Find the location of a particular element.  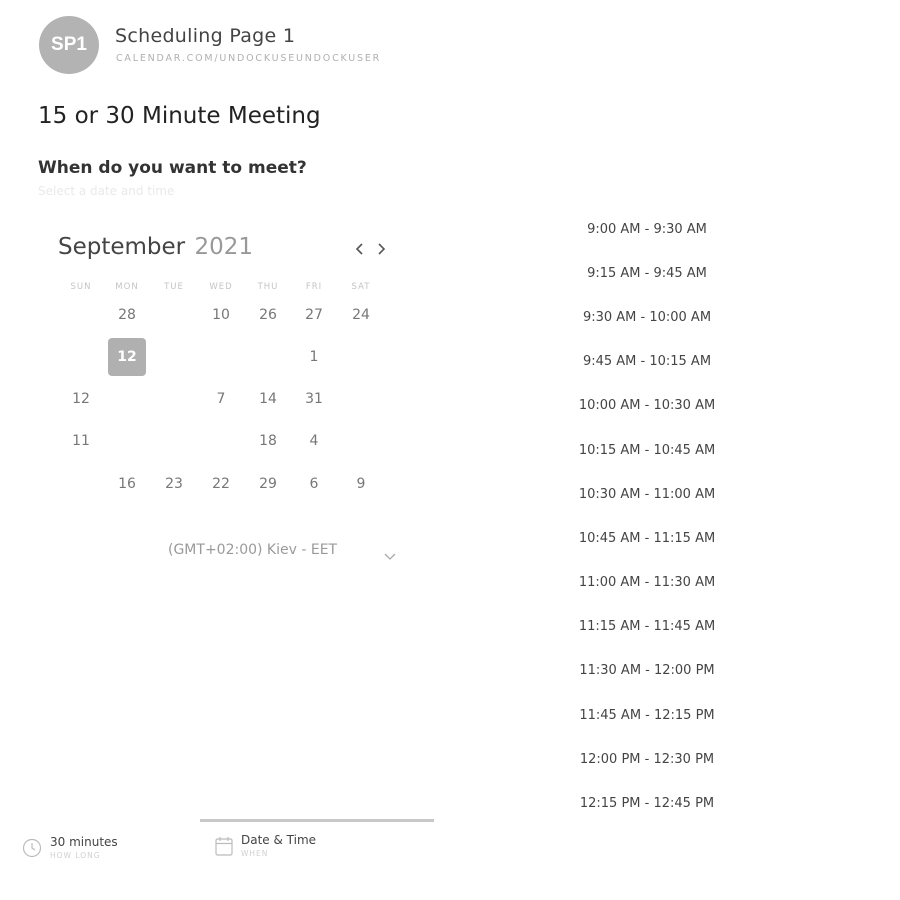

chevron-right-icon is located at coordinates (382, 249).